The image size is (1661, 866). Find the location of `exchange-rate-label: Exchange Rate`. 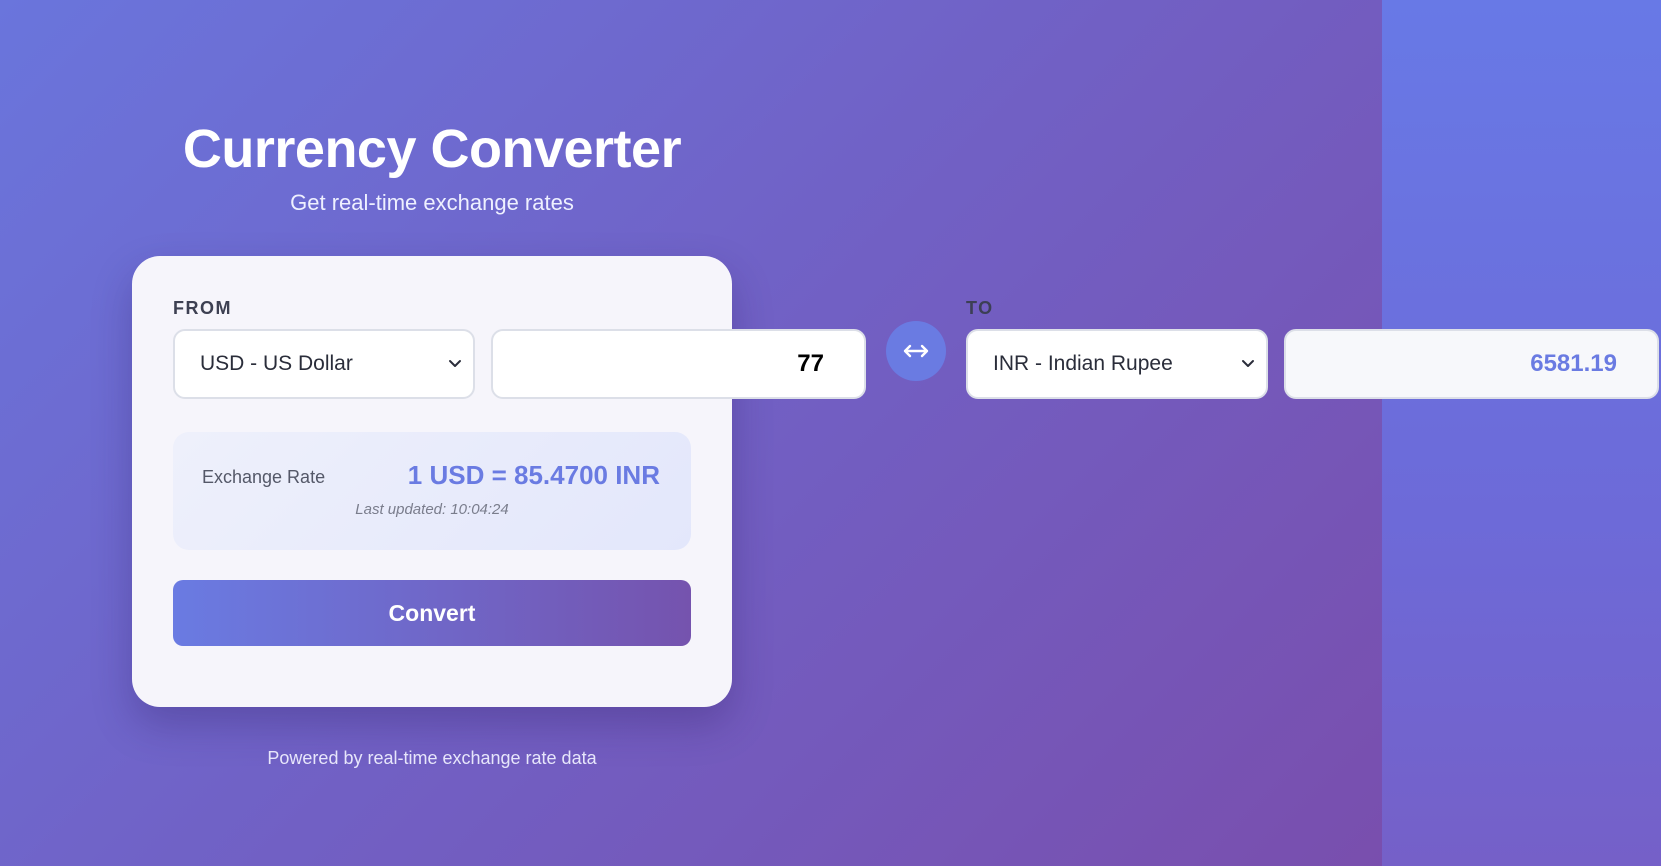

exchange-rate-label: Exchange Rate is located at coordinates (264, 477).